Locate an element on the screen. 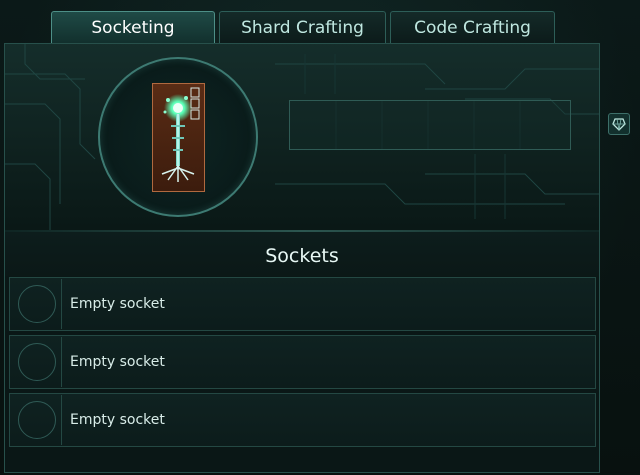 The height and width of the screenshot is (475, 640). tab-socketing: Socketing is located at coordinates (133, 27).